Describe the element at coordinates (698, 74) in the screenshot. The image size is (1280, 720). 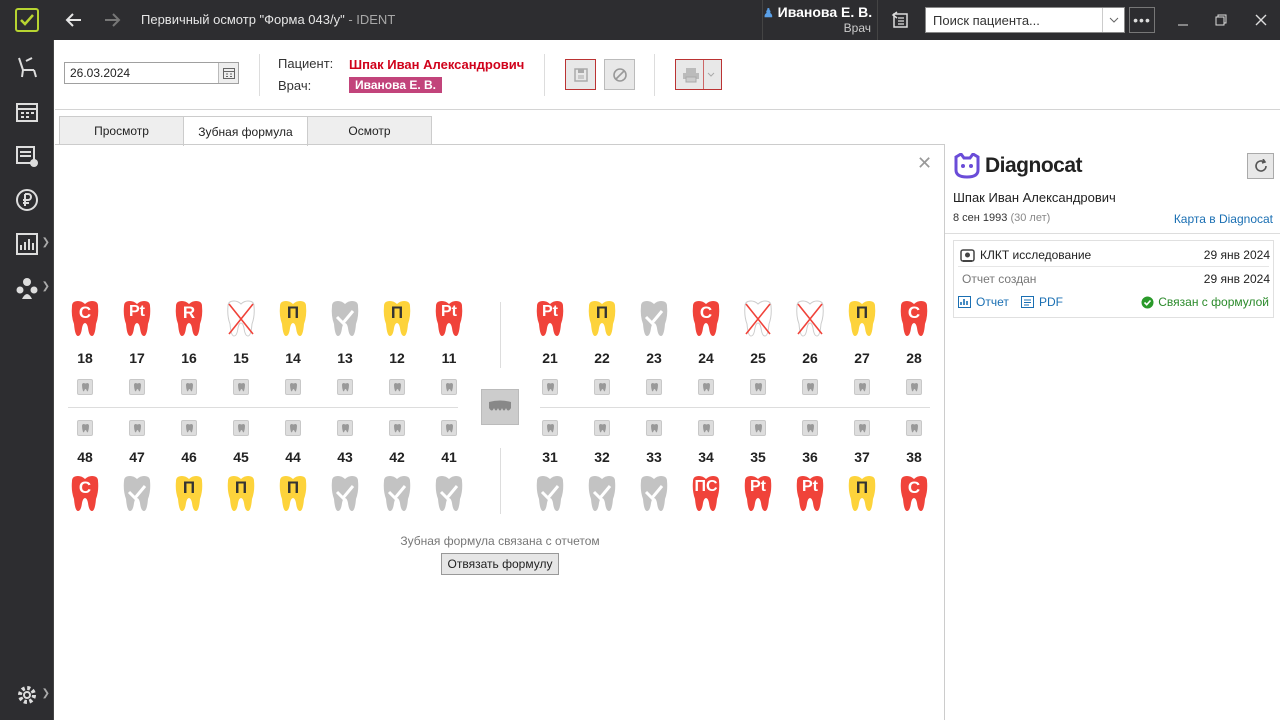
I see `print-button` at that location.